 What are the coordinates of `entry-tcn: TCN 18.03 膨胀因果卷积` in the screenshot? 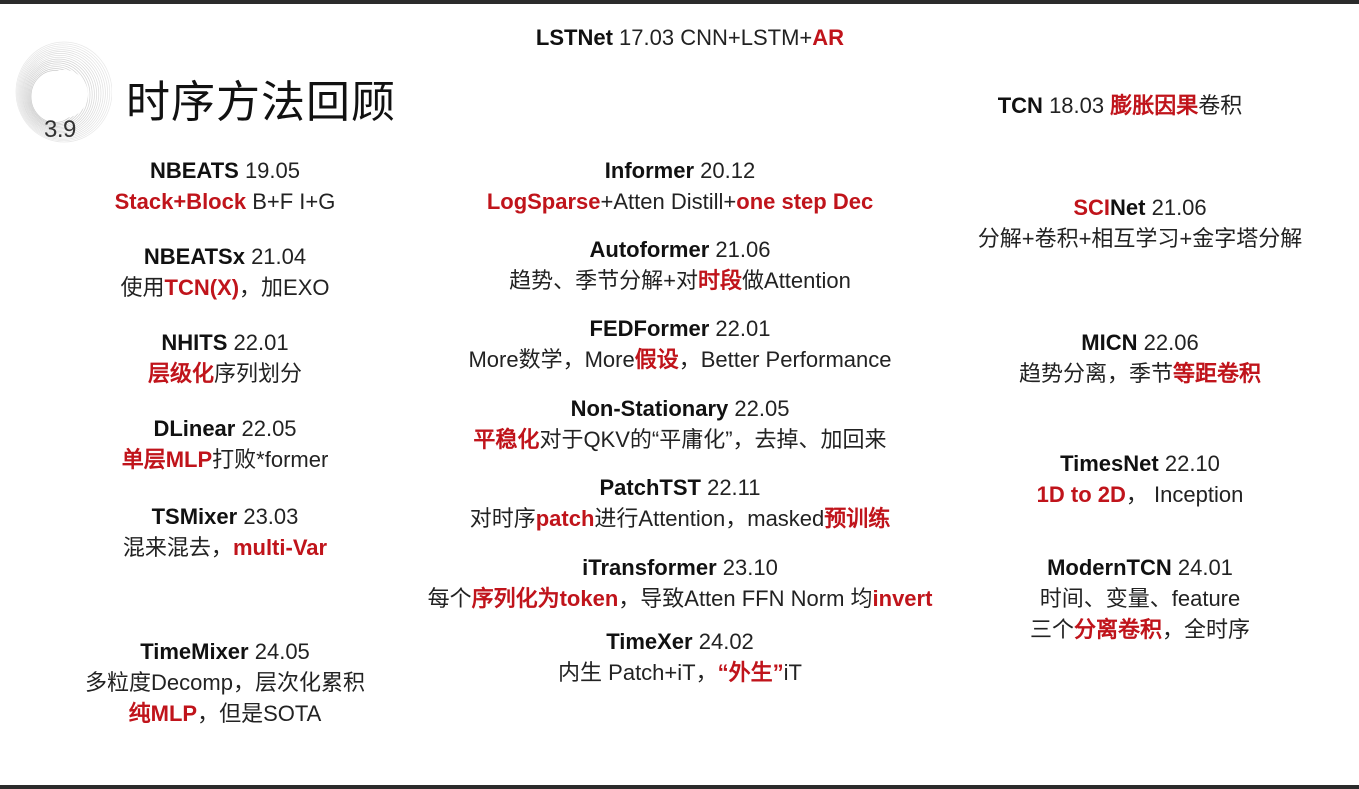 It's located at (1120, 105).